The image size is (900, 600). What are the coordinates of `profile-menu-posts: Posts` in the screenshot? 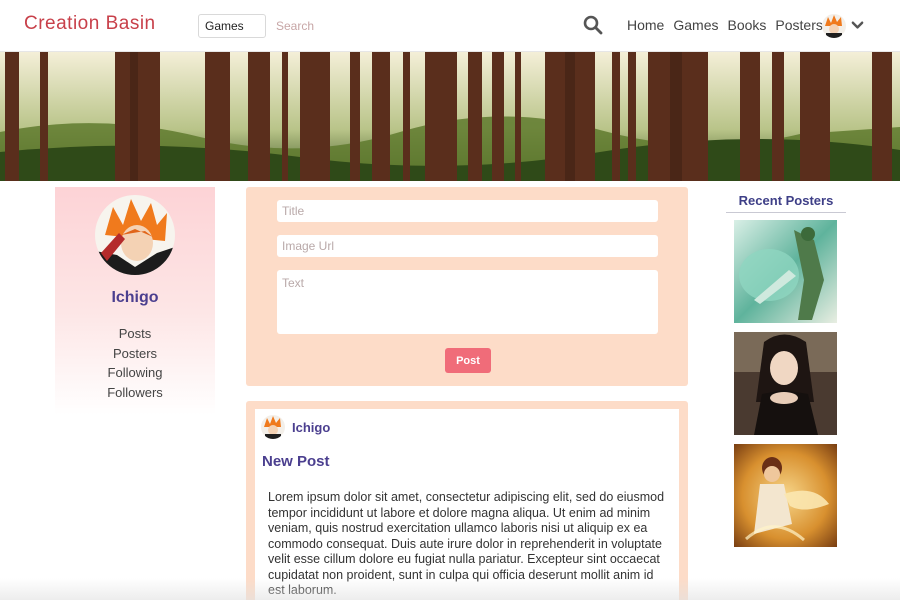 It's located at (135, 334).